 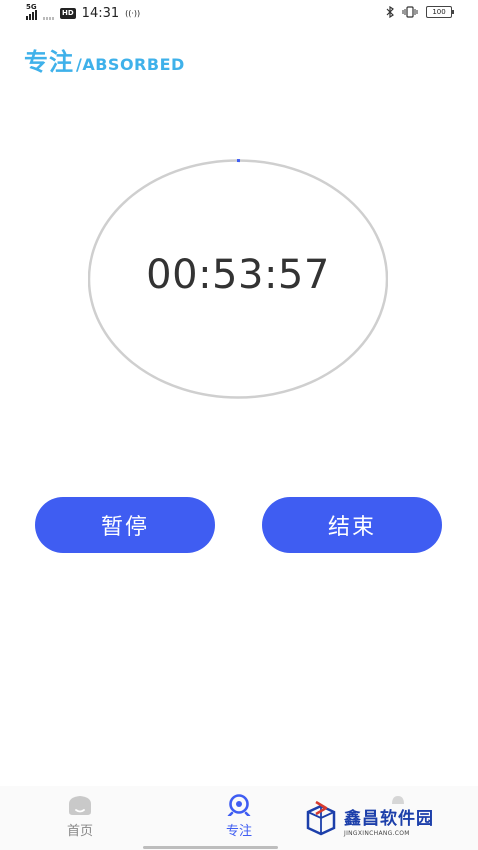 I want to click on timer-display: 00:53:57, so click(x=238, y=275).